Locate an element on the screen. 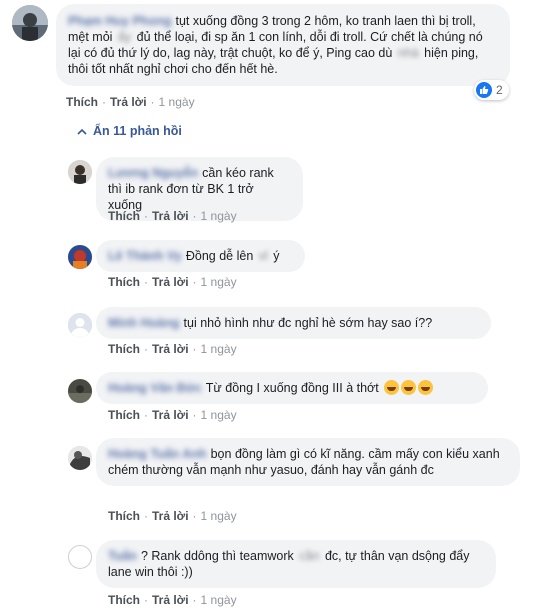 This screenshot has width=549, height=612. comment-author: Lê Thành Vy is located at coordinates (145, 256).